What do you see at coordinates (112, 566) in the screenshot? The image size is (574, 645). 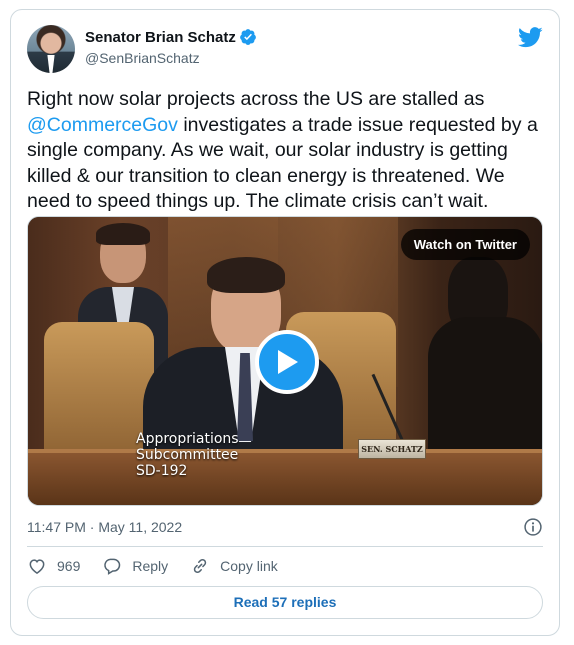 I see `reply-bubble-icon` at bounding box center [112, 566].